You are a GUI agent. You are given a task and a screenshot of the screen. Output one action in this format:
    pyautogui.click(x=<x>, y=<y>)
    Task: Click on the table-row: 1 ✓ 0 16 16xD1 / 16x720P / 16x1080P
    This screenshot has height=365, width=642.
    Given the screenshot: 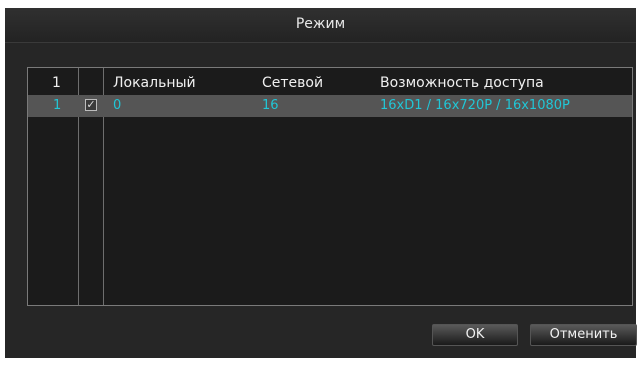 What is the action you would take?
    pyautogui.click(x=330, y=106)
    